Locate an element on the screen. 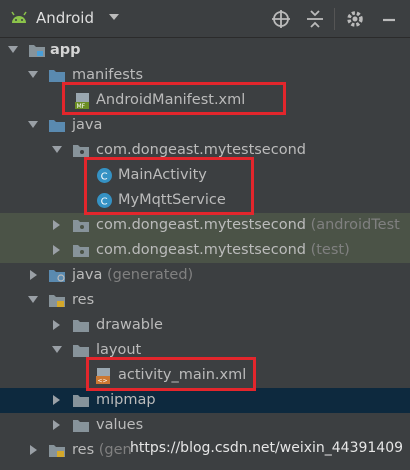  tree-item-package-test: com.dongeast.mytestsecond (test) is located at coordinates (205, 250).